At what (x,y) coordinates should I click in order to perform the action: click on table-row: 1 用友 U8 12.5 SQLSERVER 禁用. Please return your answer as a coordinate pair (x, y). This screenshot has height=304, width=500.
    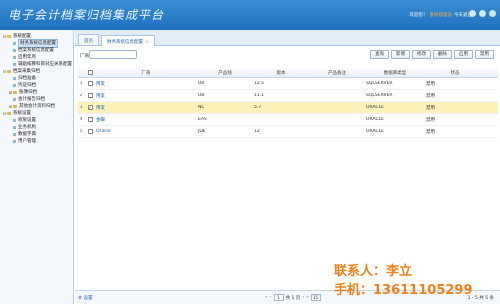
    Looking at the image, I should click on (288, 84).